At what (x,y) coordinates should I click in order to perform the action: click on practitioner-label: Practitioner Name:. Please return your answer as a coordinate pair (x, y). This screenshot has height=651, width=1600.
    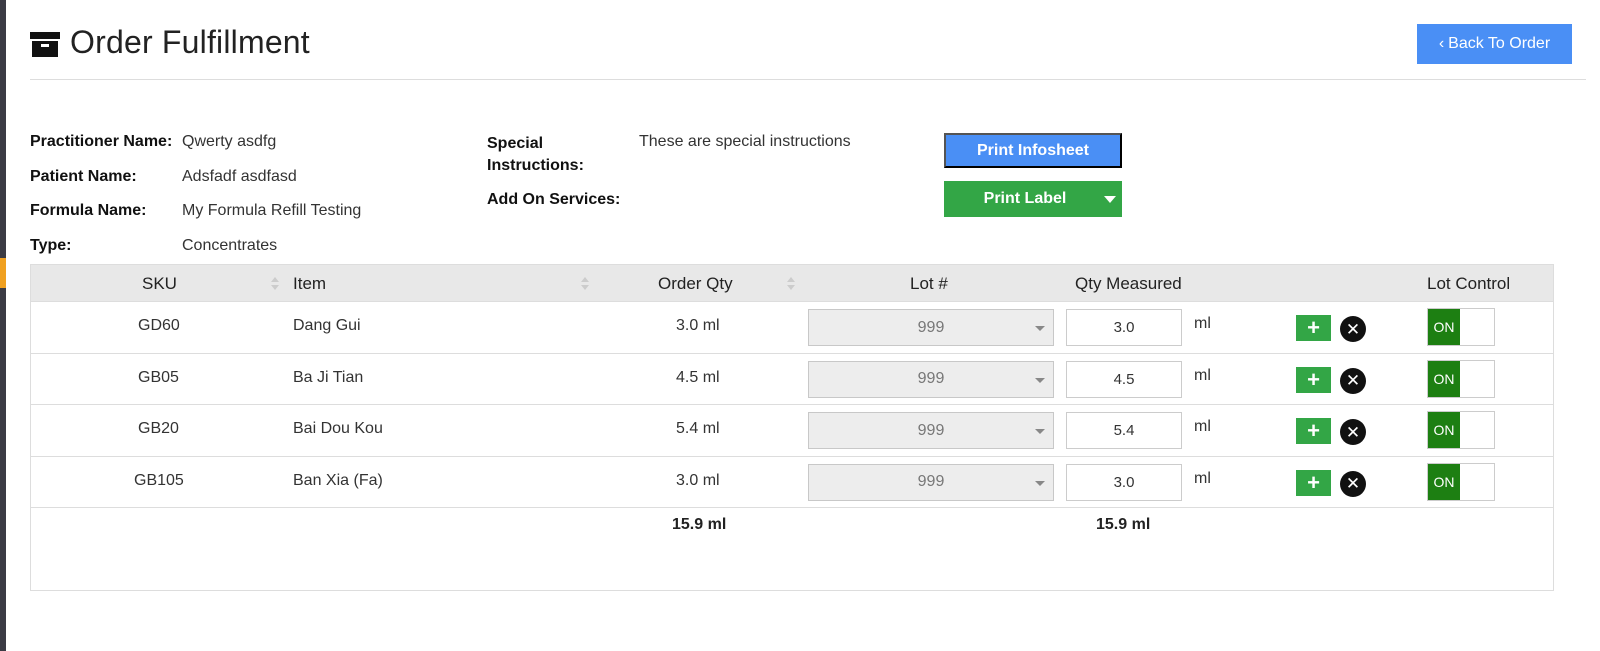
    Looking at the image, I should click on (101, 141).